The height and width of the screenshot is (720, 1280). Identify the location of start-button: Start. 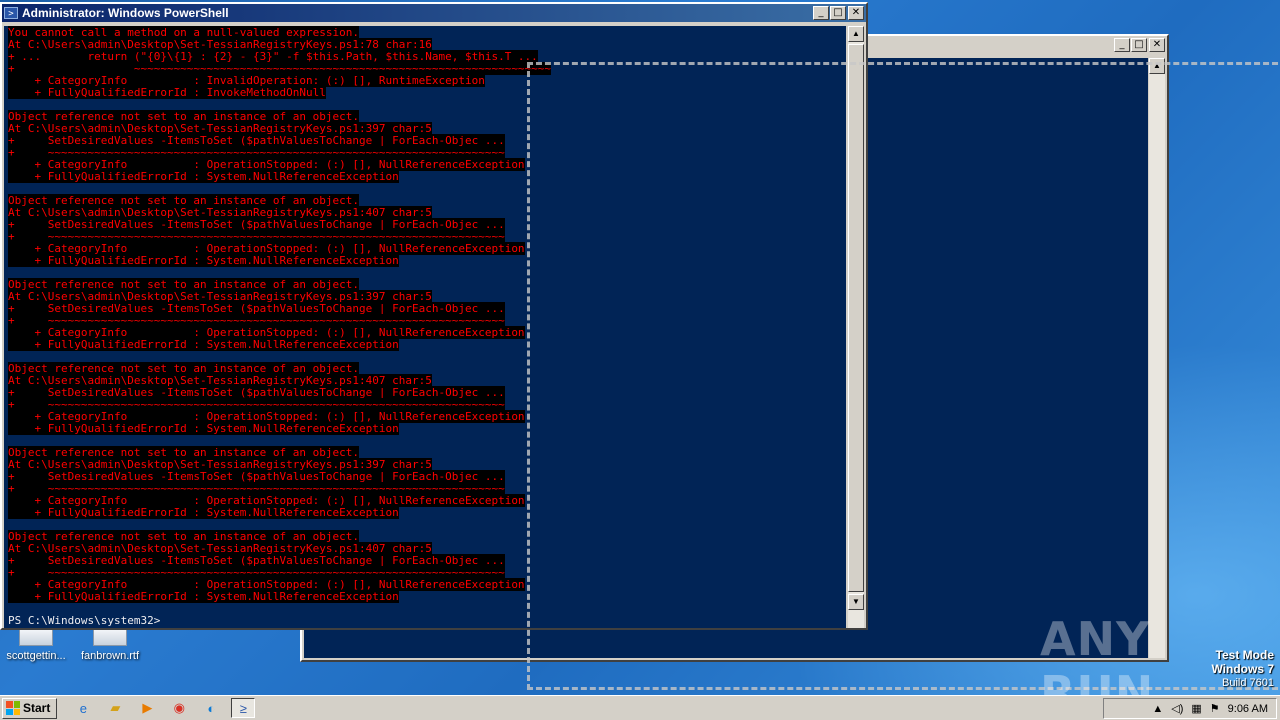
(30, 708).